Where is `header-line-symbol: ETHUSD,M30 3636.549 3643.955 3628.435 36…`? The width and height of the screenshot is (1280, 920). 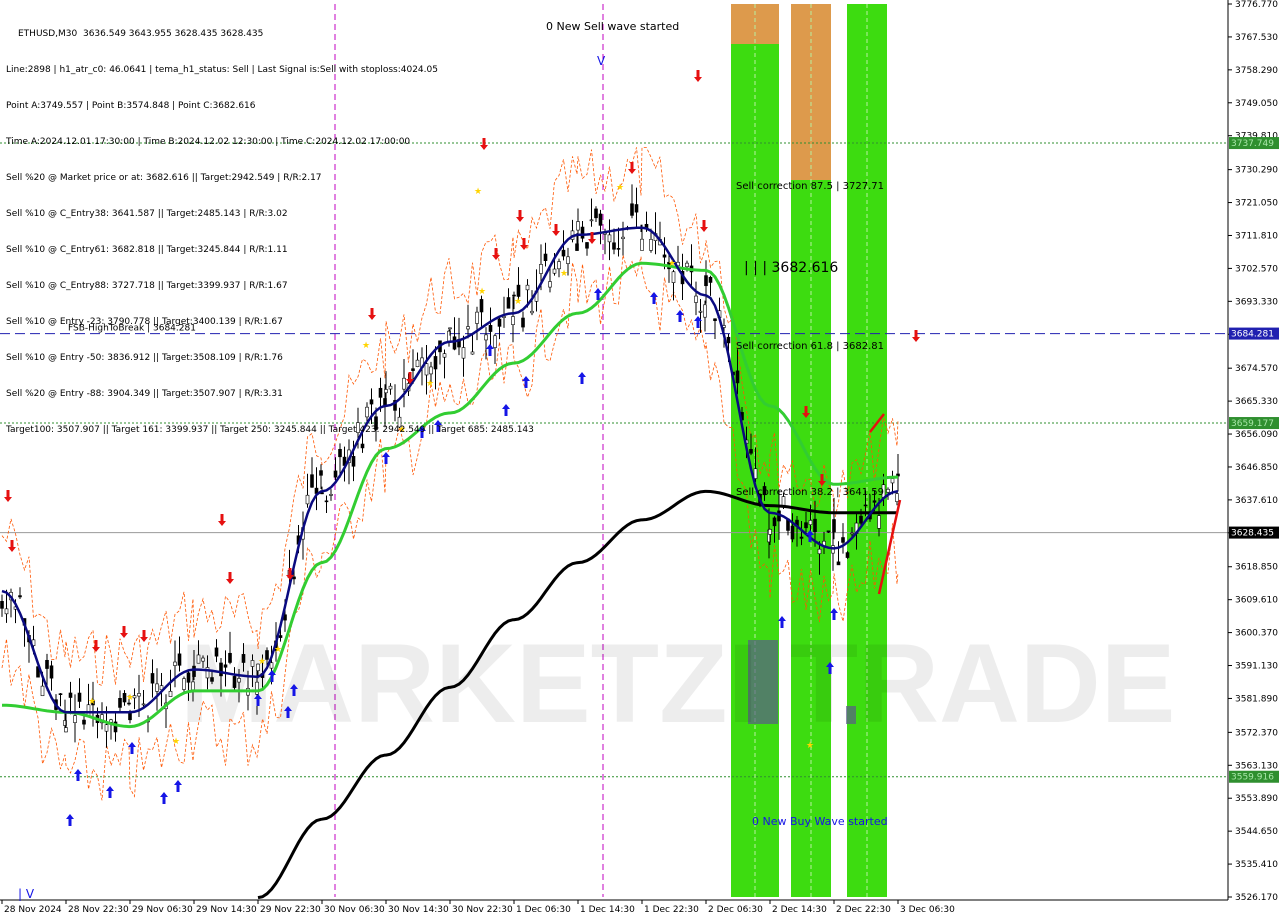
header-line-symbol: ETHUSD,M30 3636.549 3643.955 3628.435 36… is located at coordinates (141, 34).